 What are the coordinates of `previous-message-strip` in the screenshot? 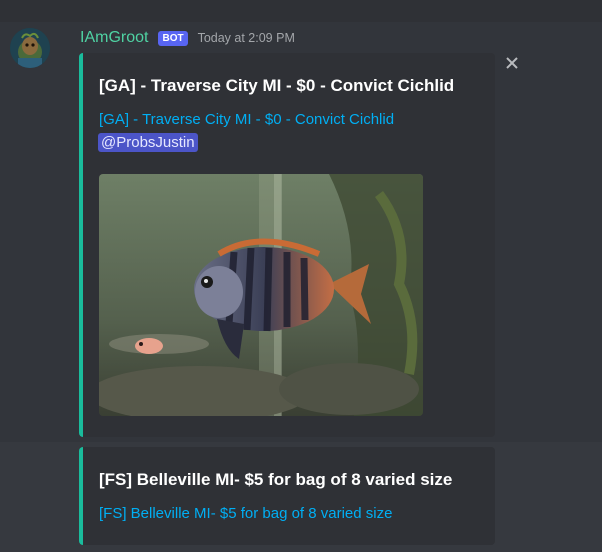 It's located at (301, 11).